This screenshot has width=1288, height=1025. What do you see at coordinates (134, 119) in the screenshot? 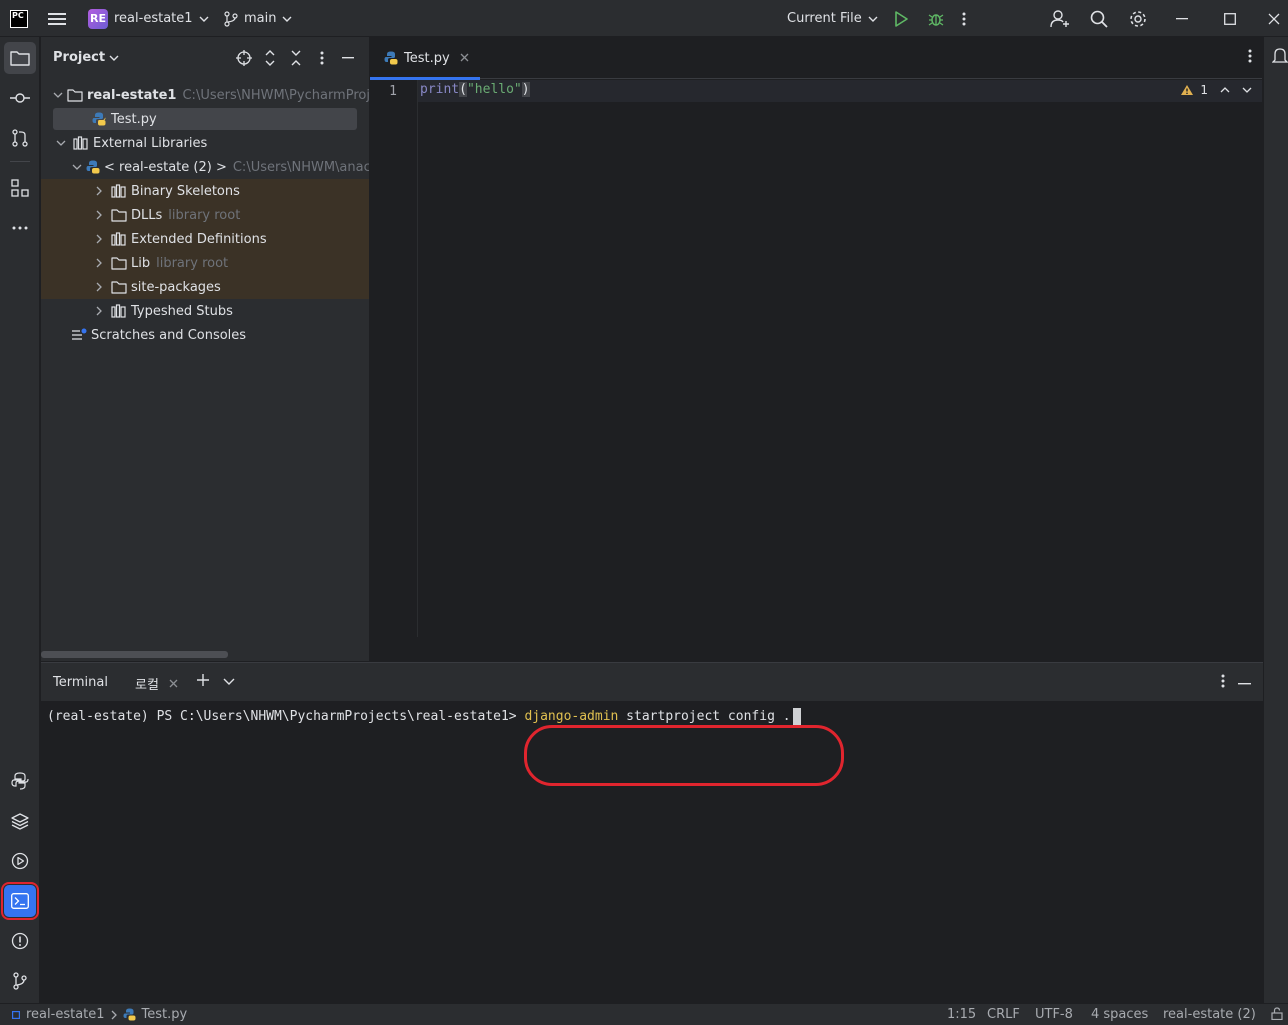
I see `tree-item-label: Test.py` at bounding box center [134, 119].